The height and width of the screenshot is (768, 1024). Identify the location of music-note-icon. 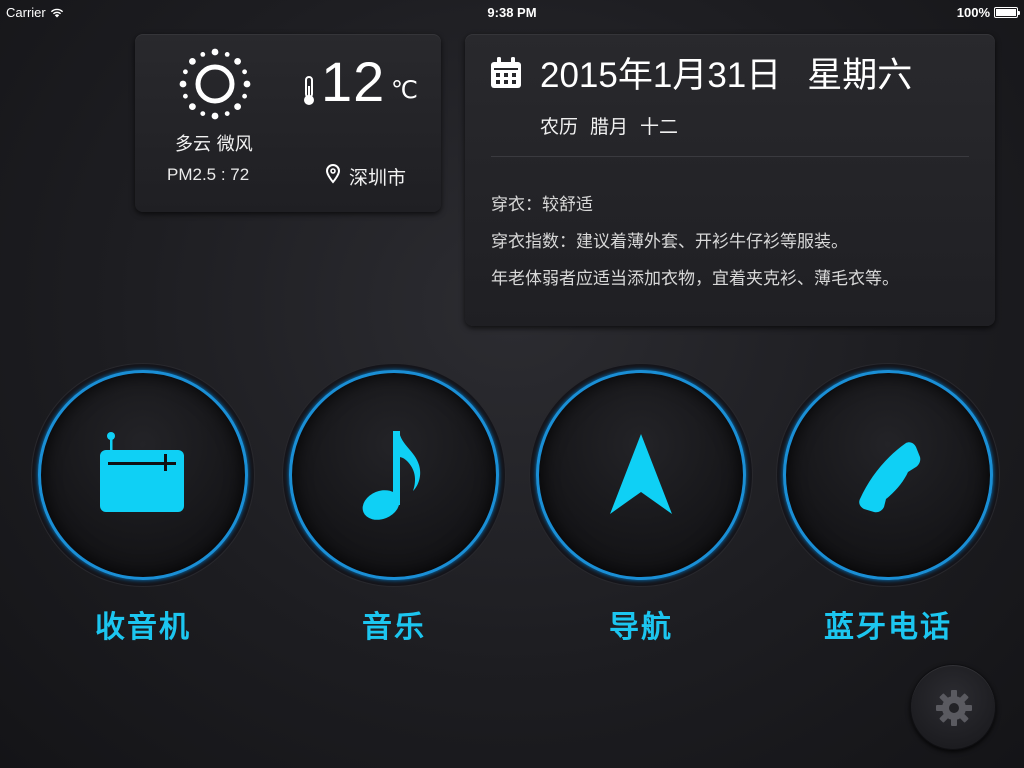
(391, 475).